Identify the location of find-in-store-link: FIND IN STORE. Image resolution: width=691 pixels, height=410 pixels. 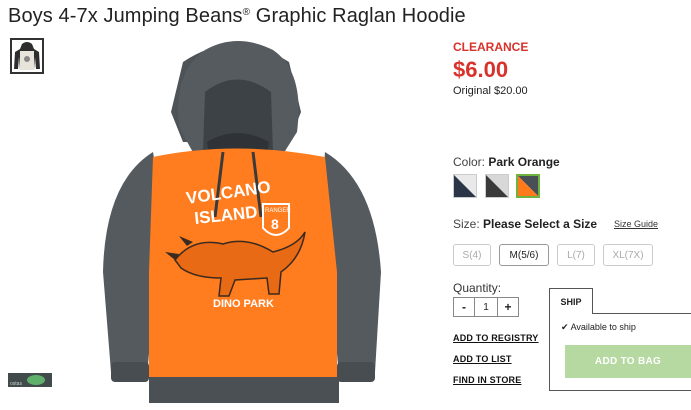
(487, 380).